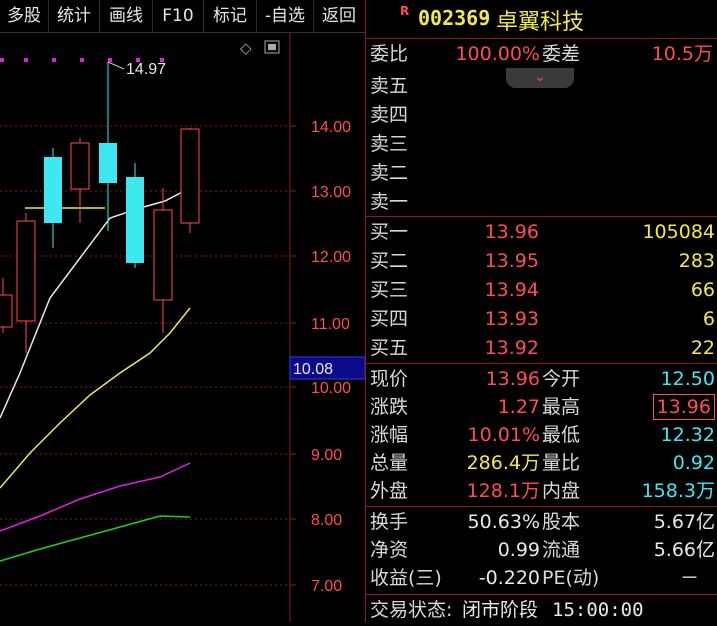  Describe the element at coordinates (561, 522) in the screenshot. I see `total-shares-label: 股本` at that location.